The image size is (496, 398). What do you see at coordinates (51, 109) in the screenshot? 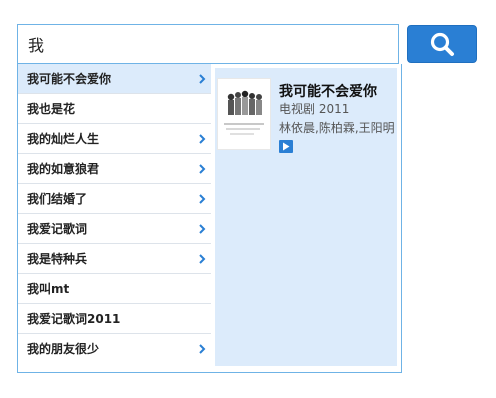
I see `suggestion-label: 我也是花` at bounding box center [51, 109].